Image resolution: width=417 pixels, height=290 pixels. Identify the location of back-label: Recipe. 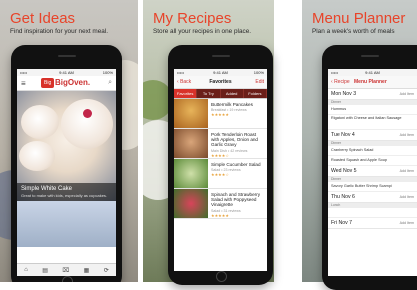
(342, 82).